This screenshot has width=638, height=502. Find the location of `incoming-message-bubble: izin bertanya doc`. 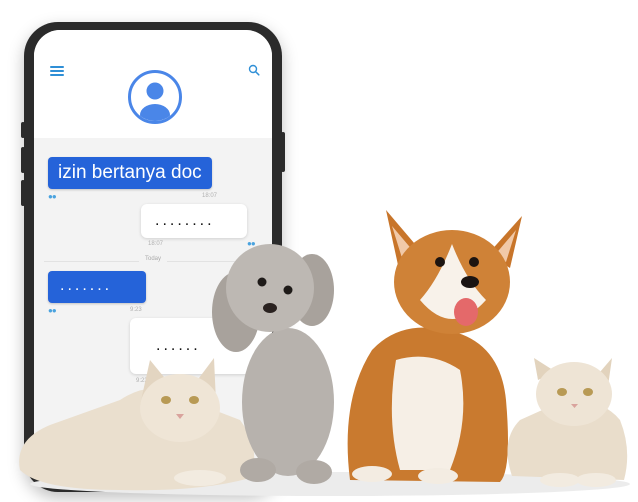

incoming-message-bubble: izin bertanya doc is located at coordinates (130, 173).